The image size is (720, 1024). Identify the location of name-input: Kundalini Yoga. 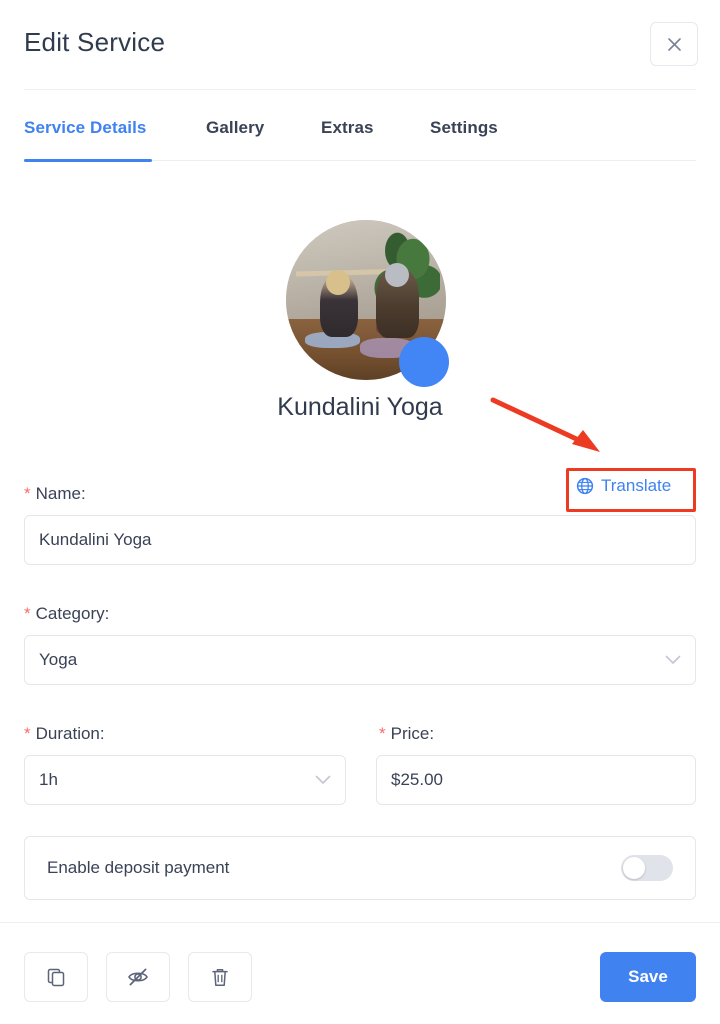
(360, 540).